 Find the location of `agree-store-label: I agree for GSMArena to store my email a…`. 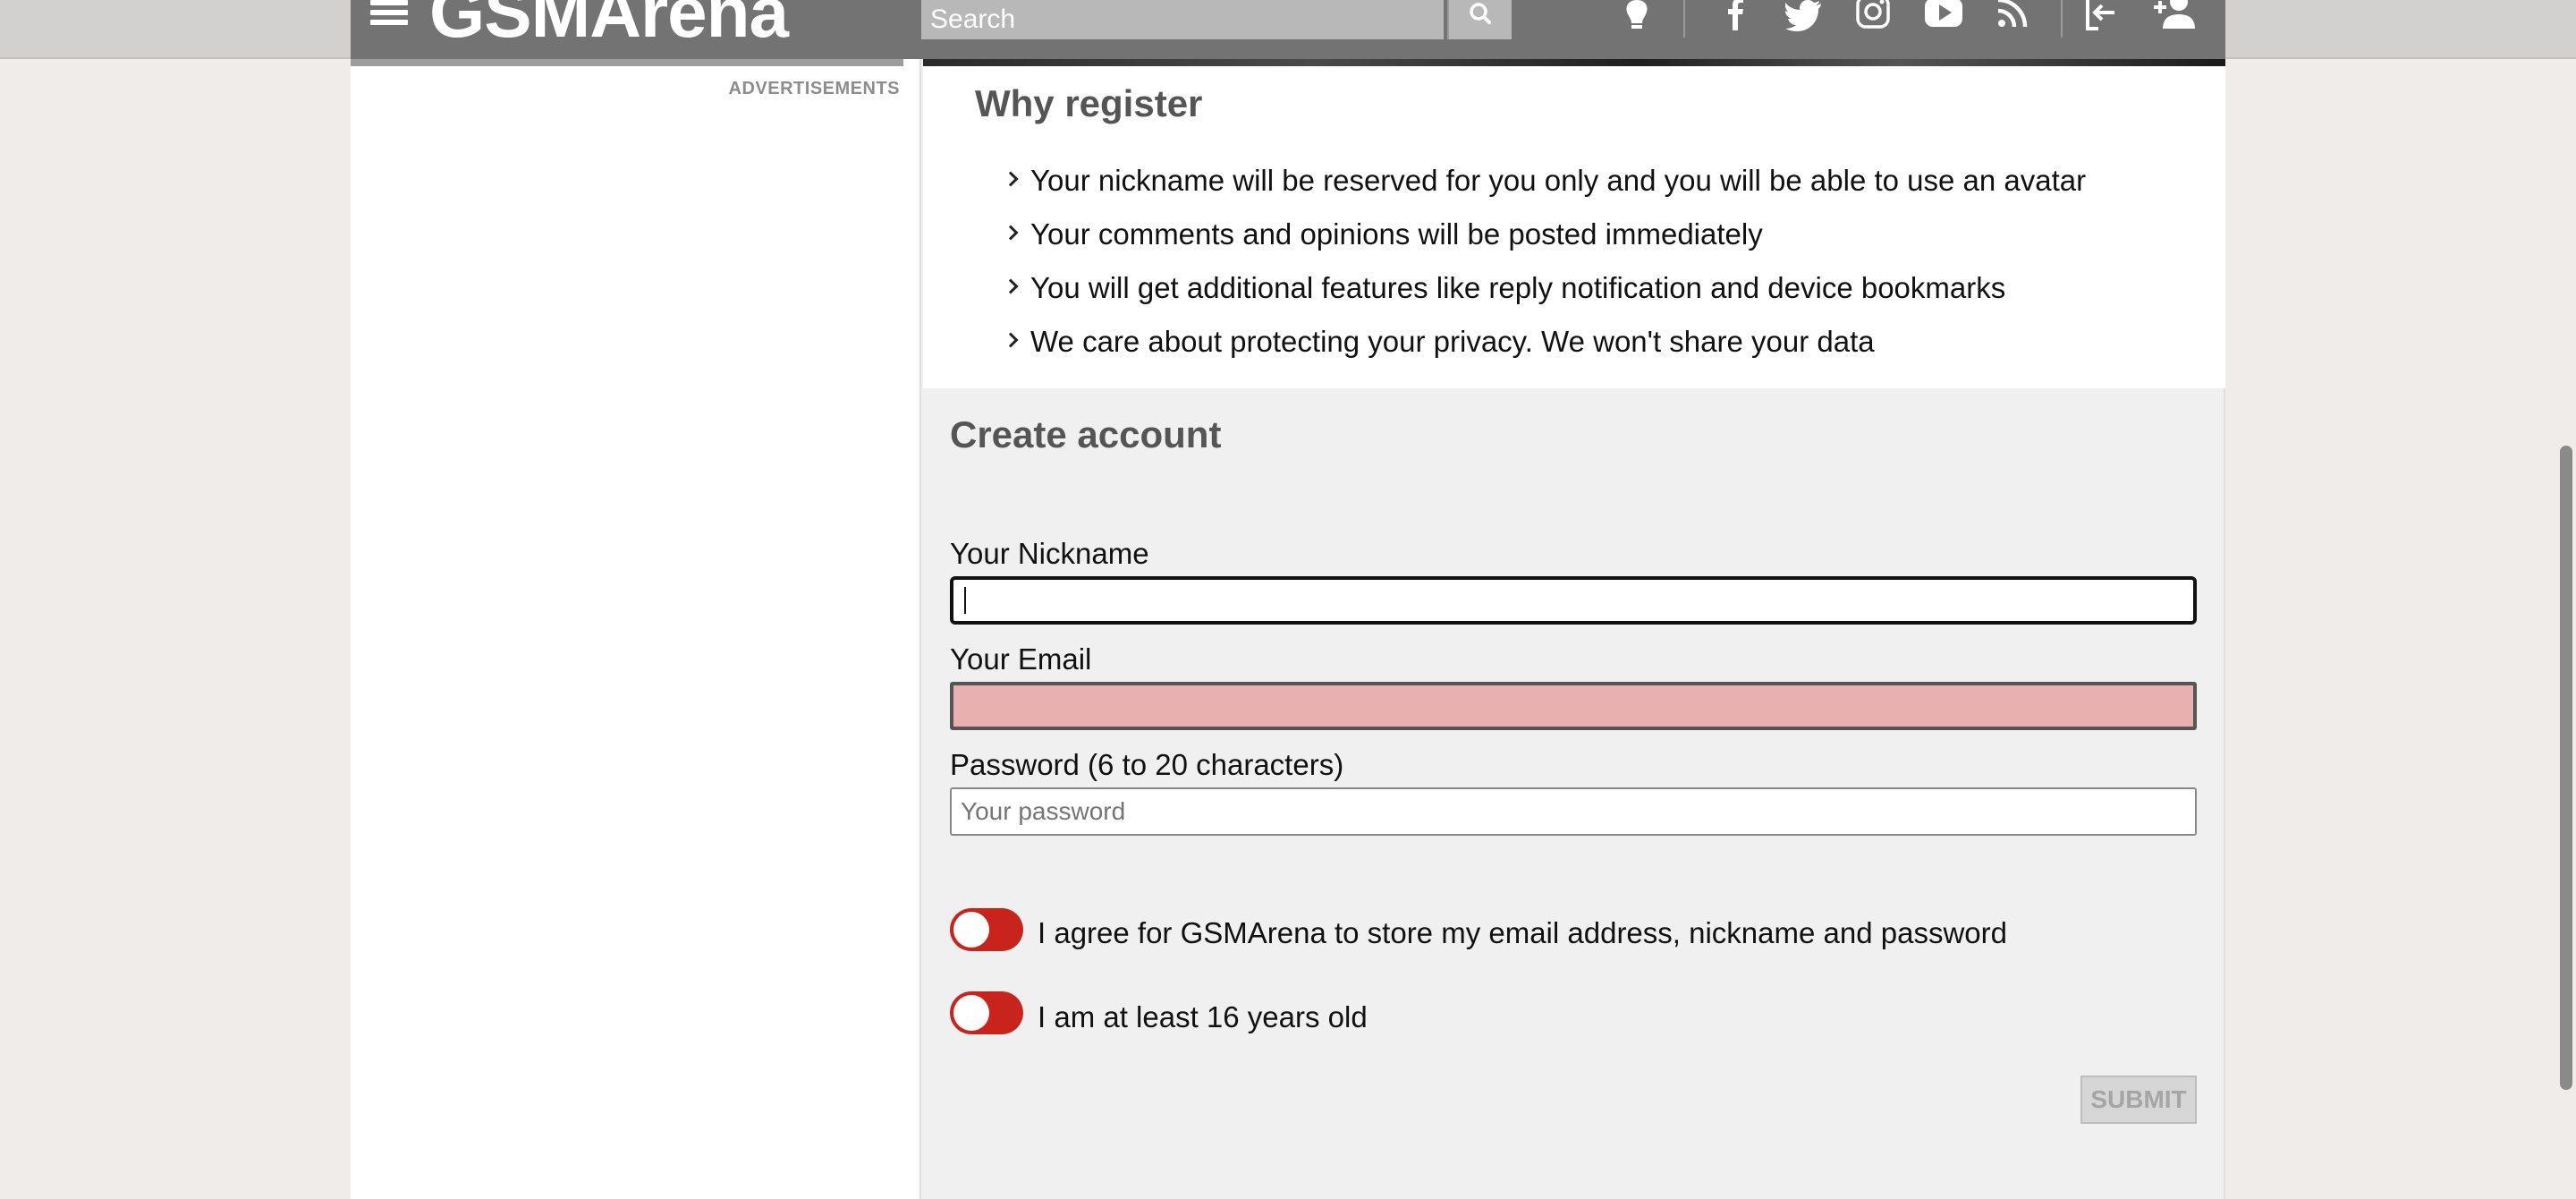

agree-store-label: I agree for GSMArena to store my email a… is located at coordinates (1522, 933).